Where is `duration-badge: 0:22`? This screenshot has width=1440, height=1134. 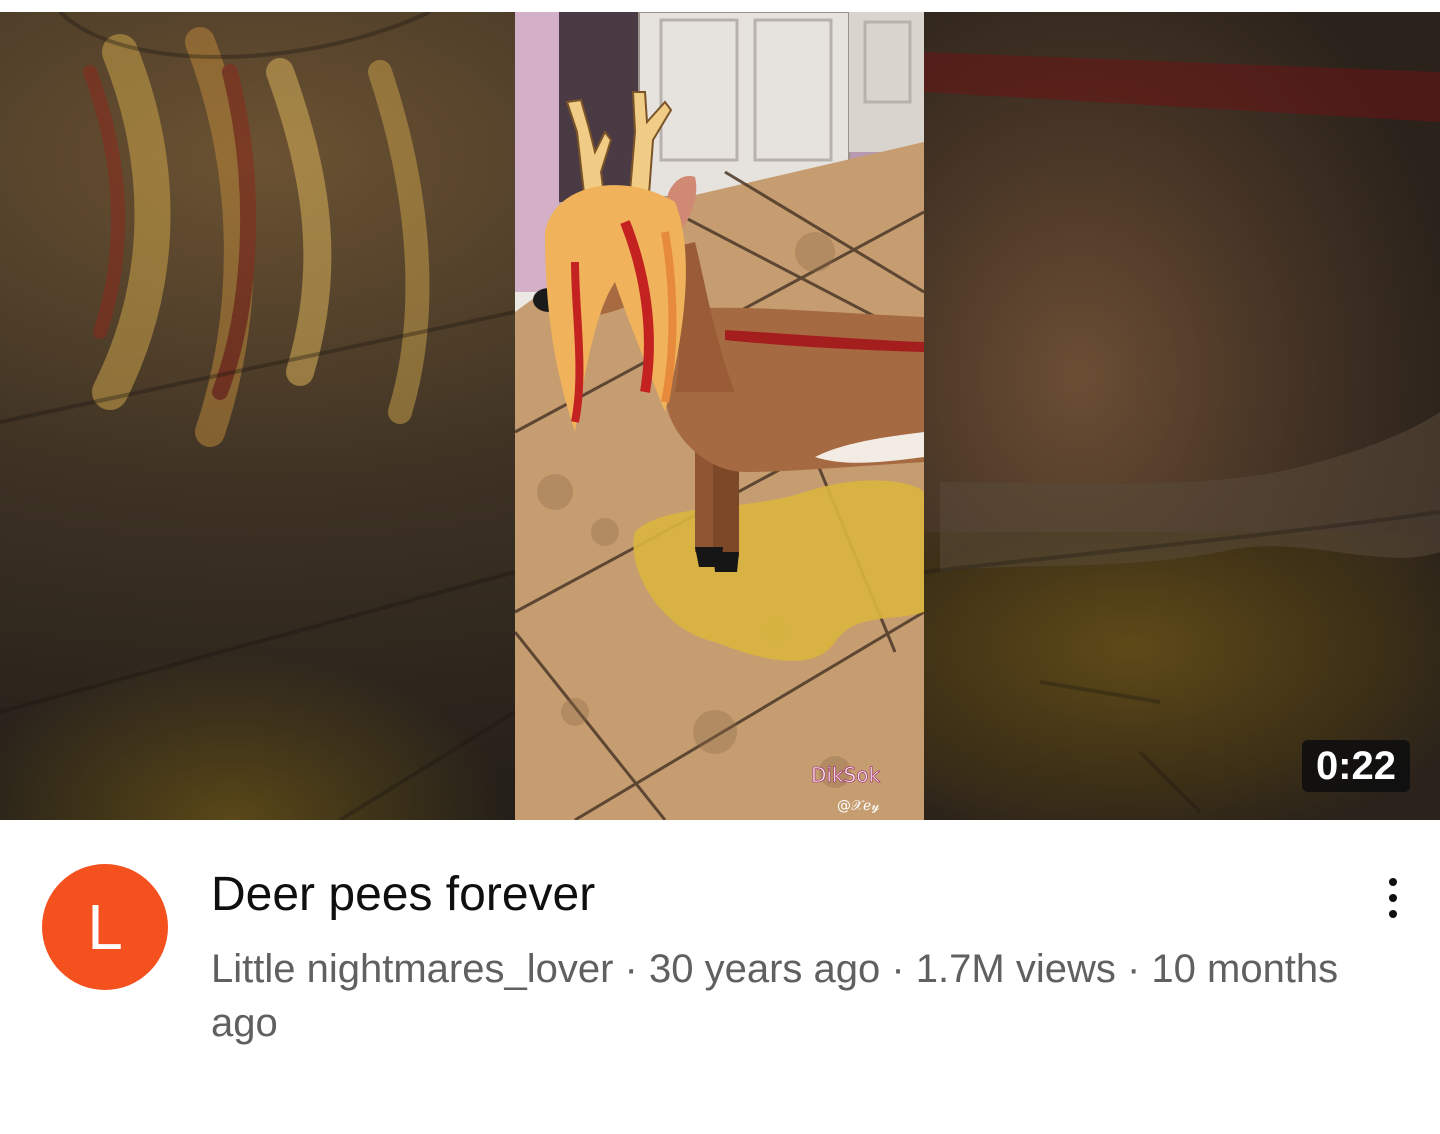 duration-badge: 0:22 is located at coordinates (1355, 766).